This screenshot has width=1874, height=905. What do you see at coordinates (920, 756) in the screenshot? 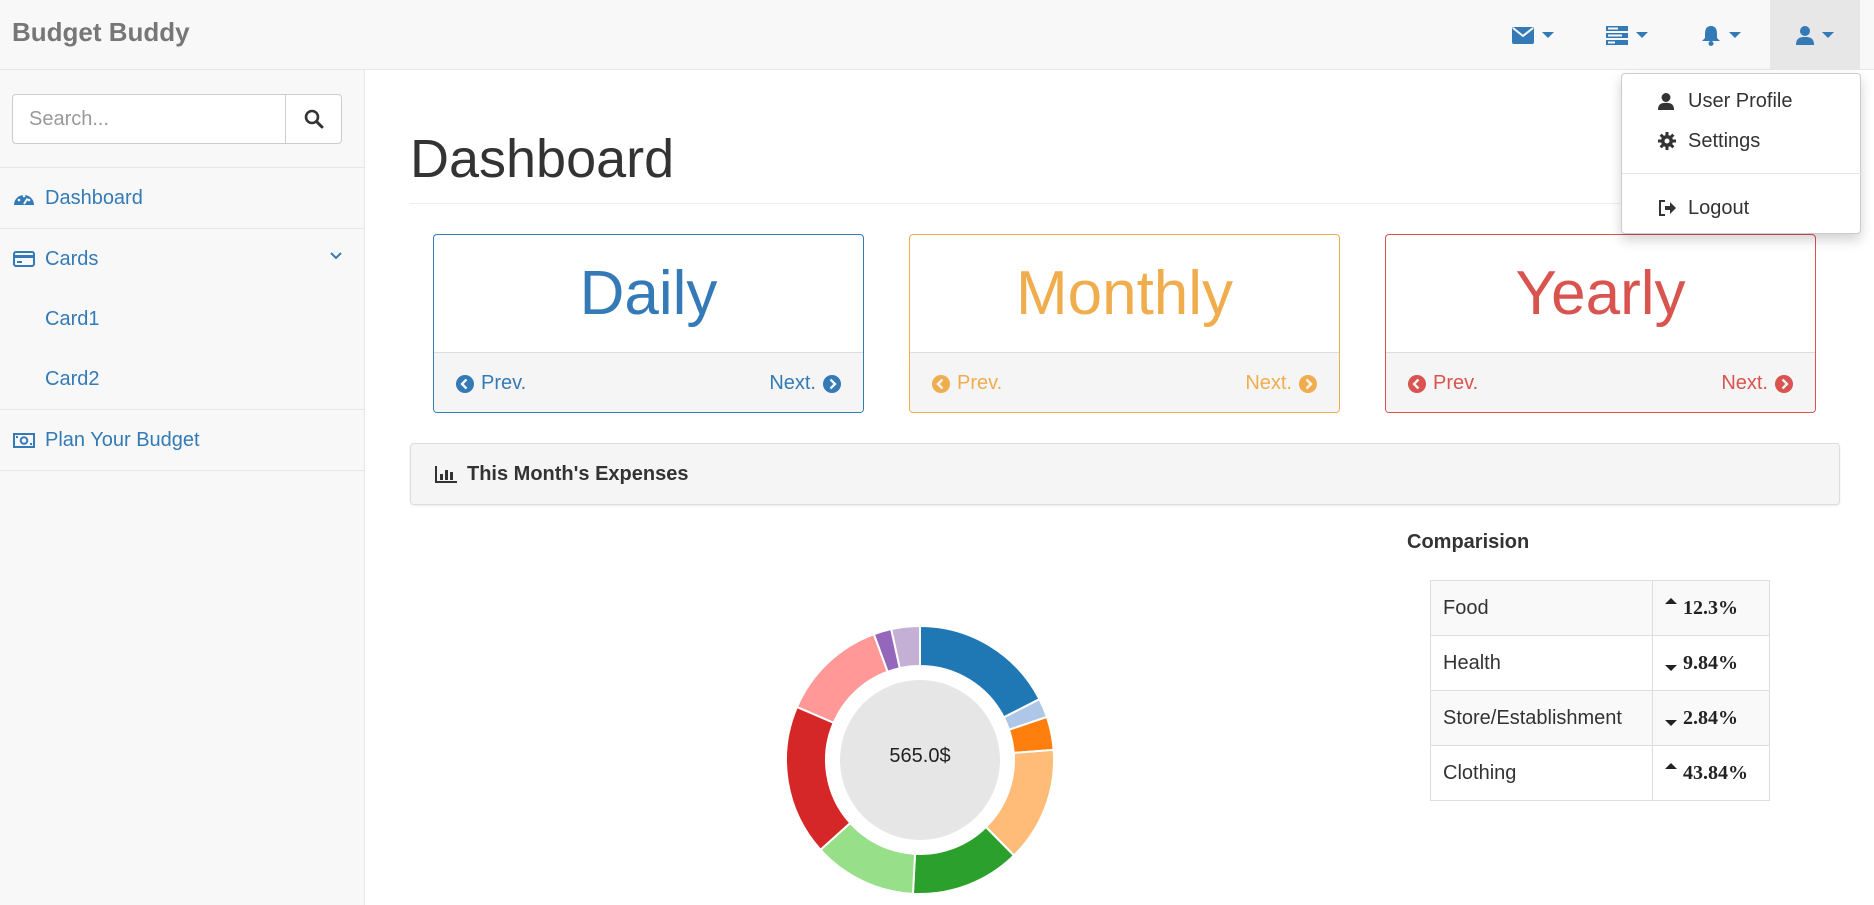
I see `donut-center-total: 565.0$` at bounding box center [920, 756].